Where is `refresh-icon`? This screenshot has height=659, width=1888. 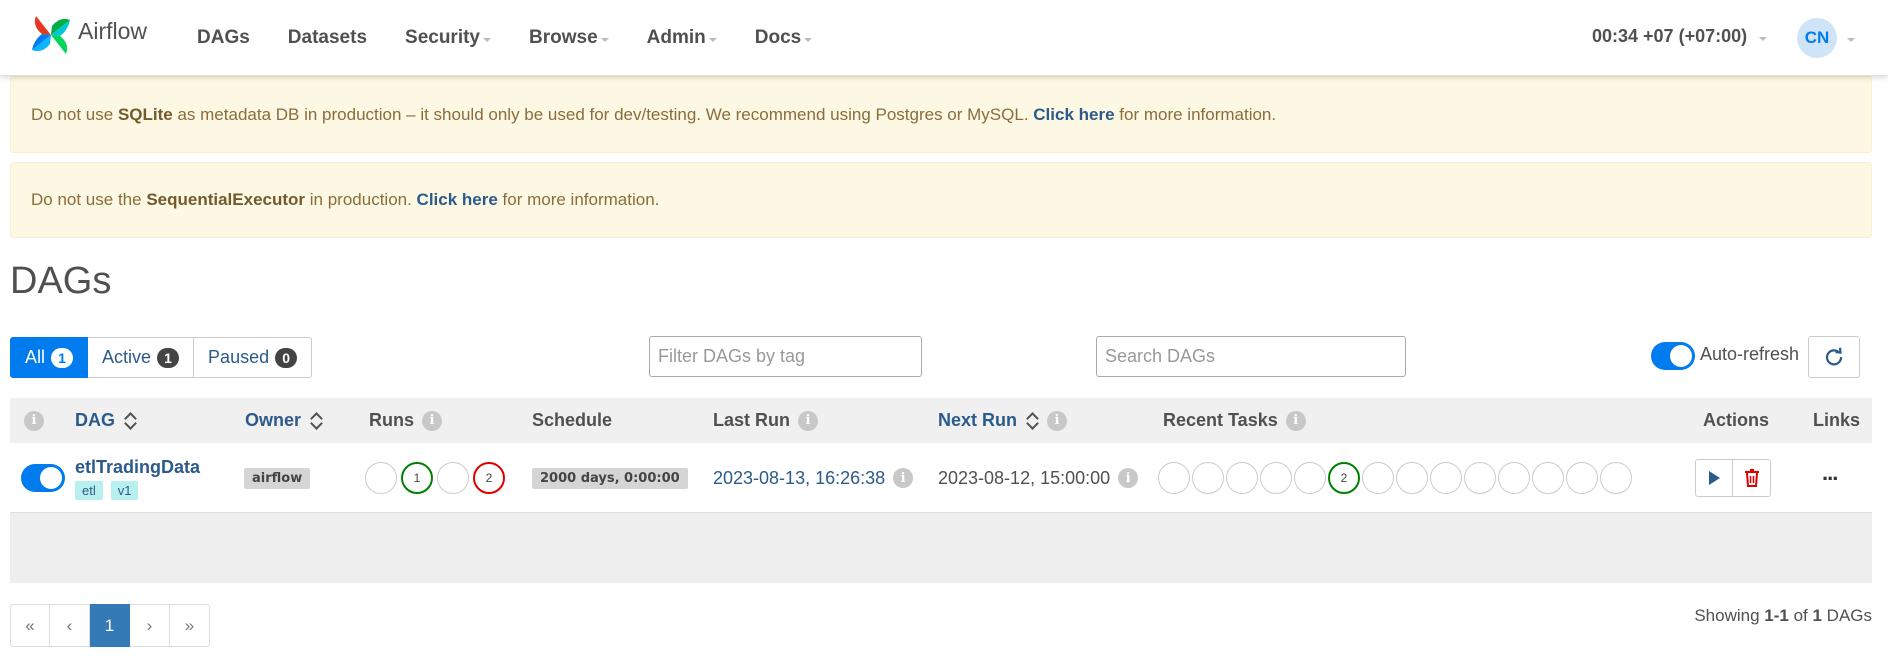
refresh-icon is located at coordinates (1834, 356).